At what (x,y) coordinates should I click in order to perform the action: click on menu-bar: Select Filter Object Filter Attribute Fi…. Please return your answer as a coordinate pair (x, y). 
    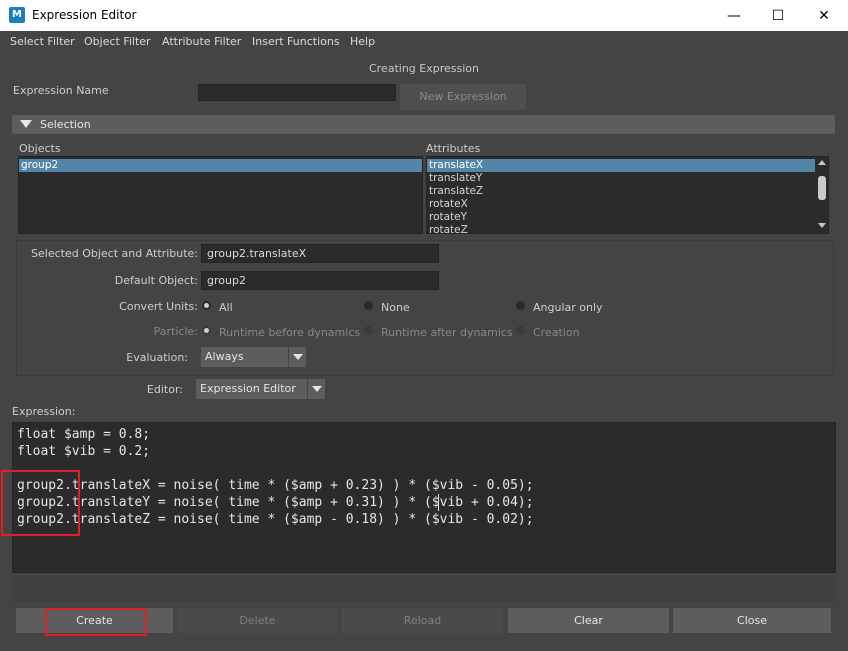
    Looking at the image, I should click on (424, 42).